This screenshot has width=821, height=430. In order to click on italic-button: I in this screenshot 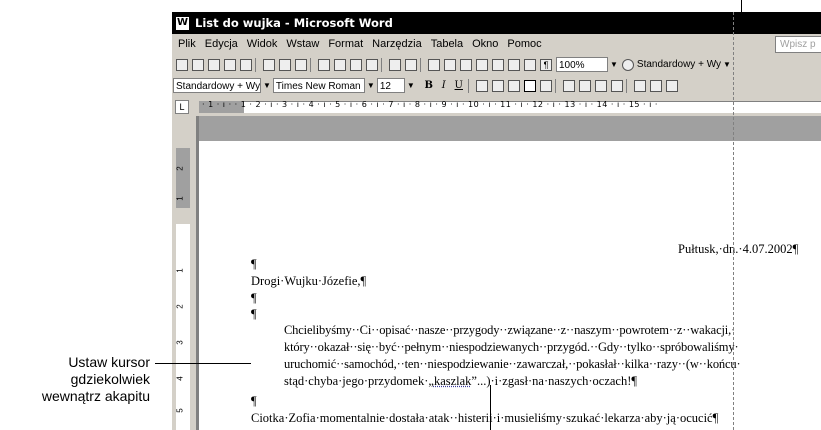, I will do `click(444, 85)`.